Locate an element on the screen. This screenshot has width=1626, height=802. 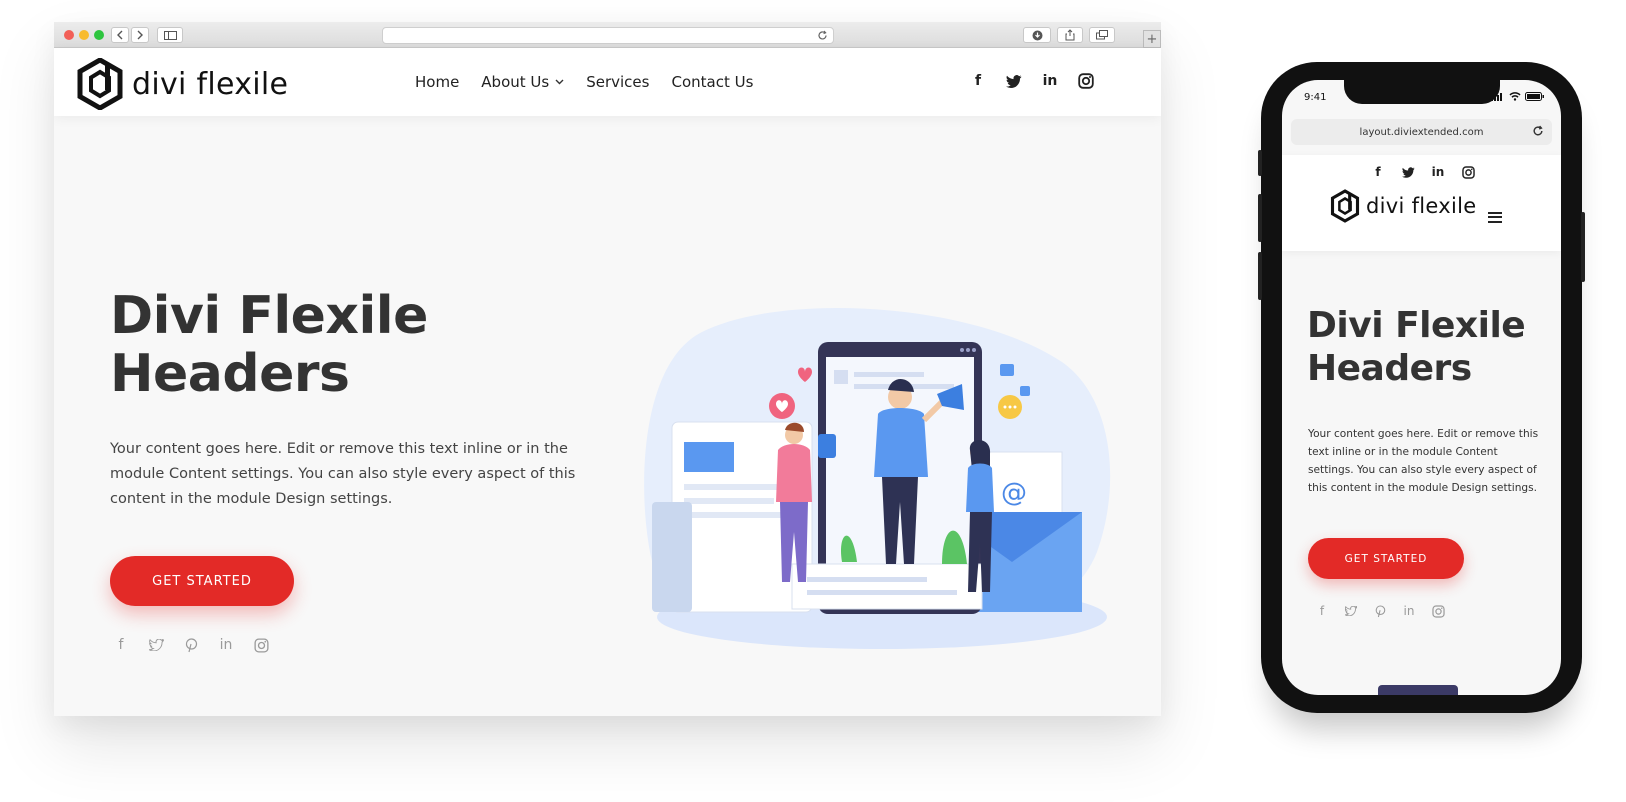
signal-icon is located at coordinates (1496, 96).